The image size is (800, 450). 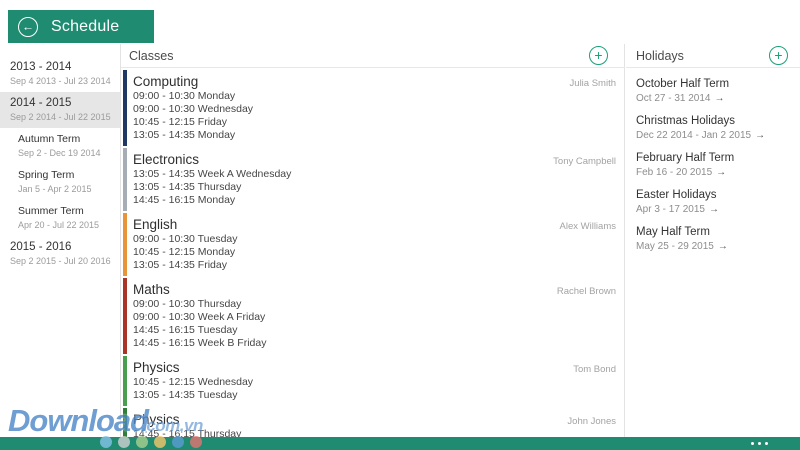 What do you see at coordinates (212, 174) in the screenshot?
I see `class-session: 13:05 - 14:35 Week A Wednesday` at bounding box center [212, 174].